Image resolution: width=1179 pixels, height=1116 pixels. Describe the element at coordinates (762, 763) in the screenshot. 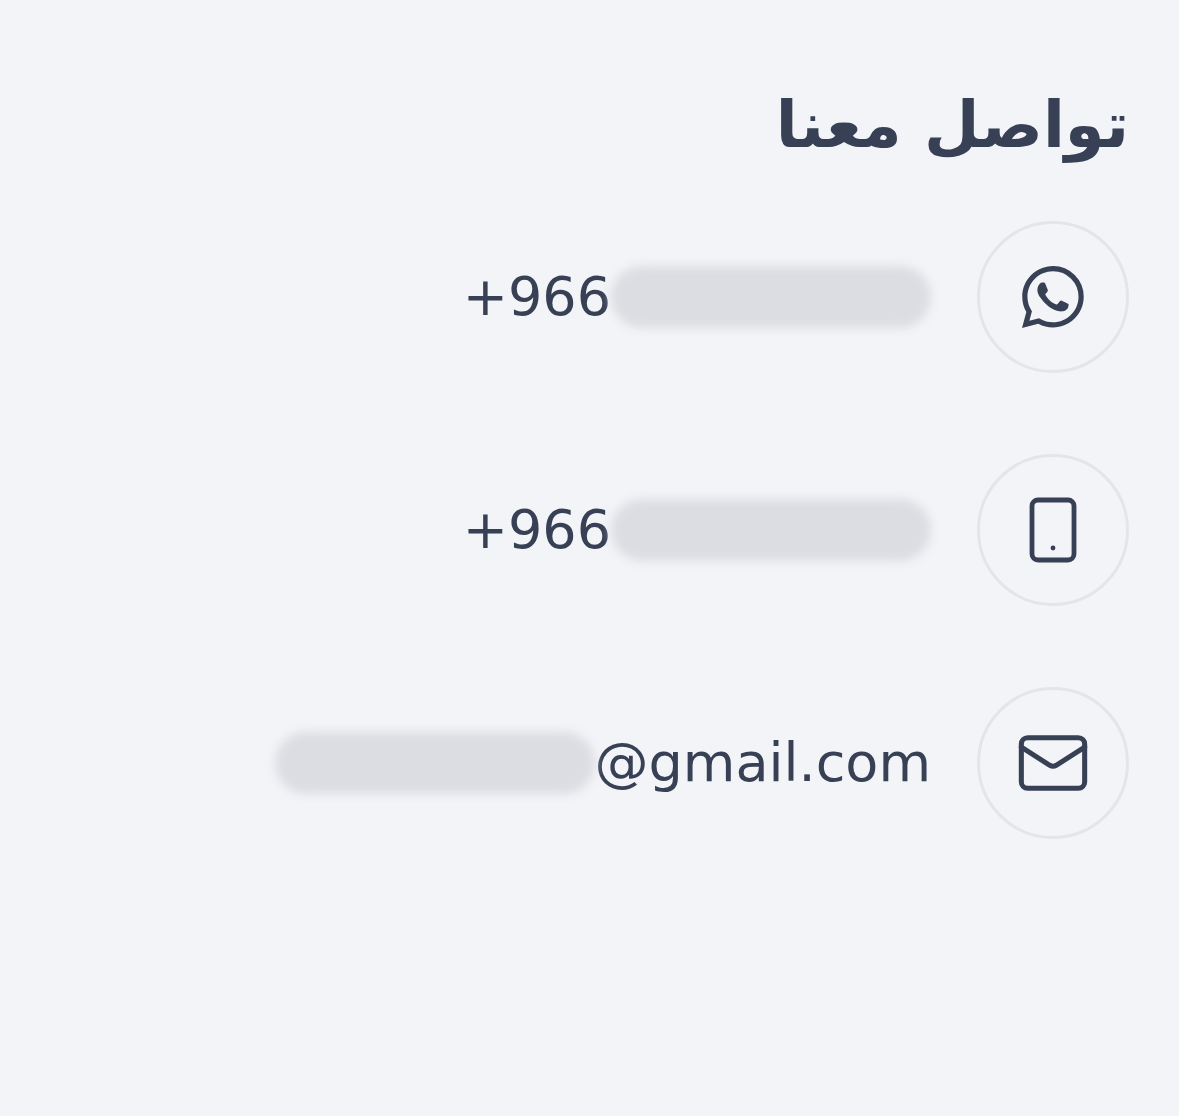

I see `contact-text: @gmail.com` at that location.